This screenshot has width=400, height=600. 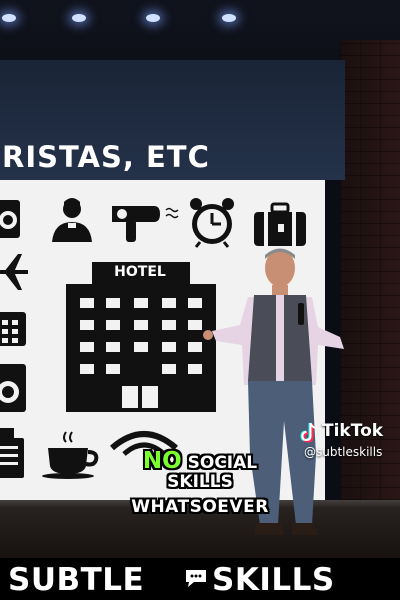 What do you see at coordinates (219, 463) in the screenshot?
I see `caption-line-1-rest: SOCIAL` at bounding box center [219, 463].